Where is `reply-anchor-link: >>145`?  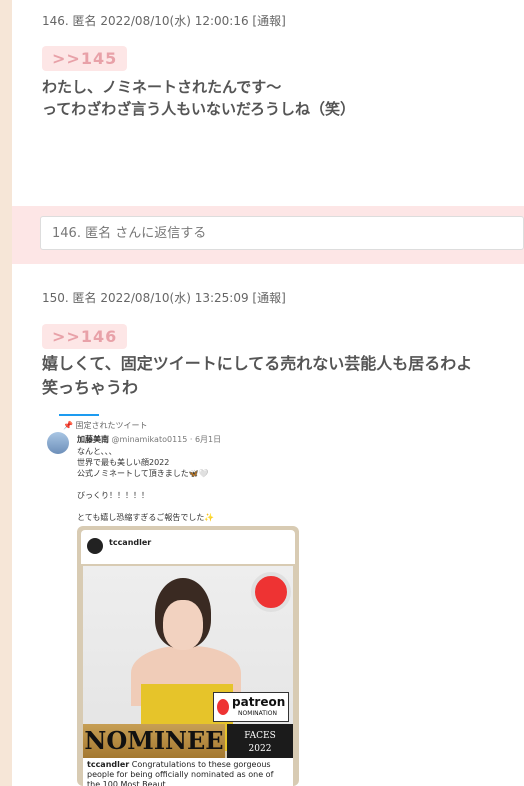 reply-anchor-link: >>145 is located at coordinates (85, 58).